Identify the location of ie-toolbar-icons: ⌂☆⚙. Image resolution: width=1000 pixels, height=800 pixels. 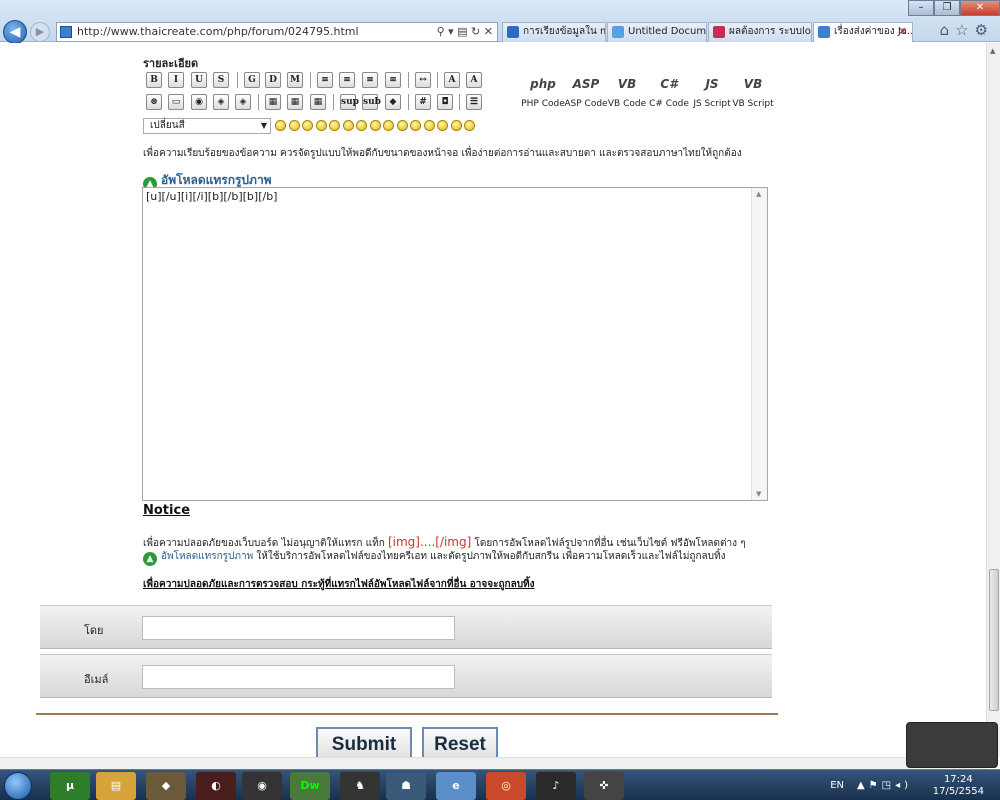
(967, 30).